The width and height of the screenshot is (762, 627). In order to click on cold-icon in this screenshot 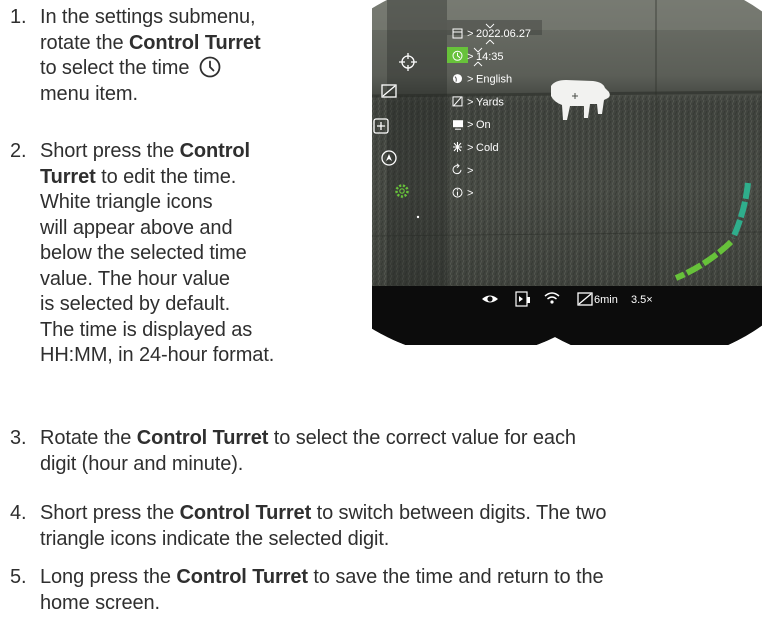, I will do `click(457, 147)`.